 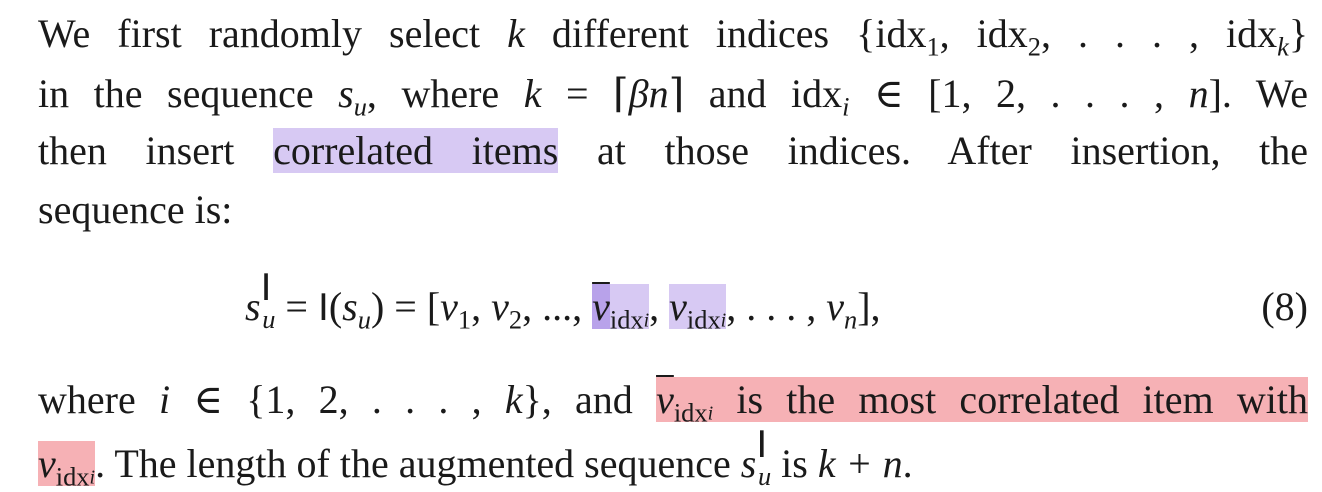 What do you see at coordinates (648, 93) in the screenshot?
I see `math-beta-n: βn` at bounding box center [648, 93].